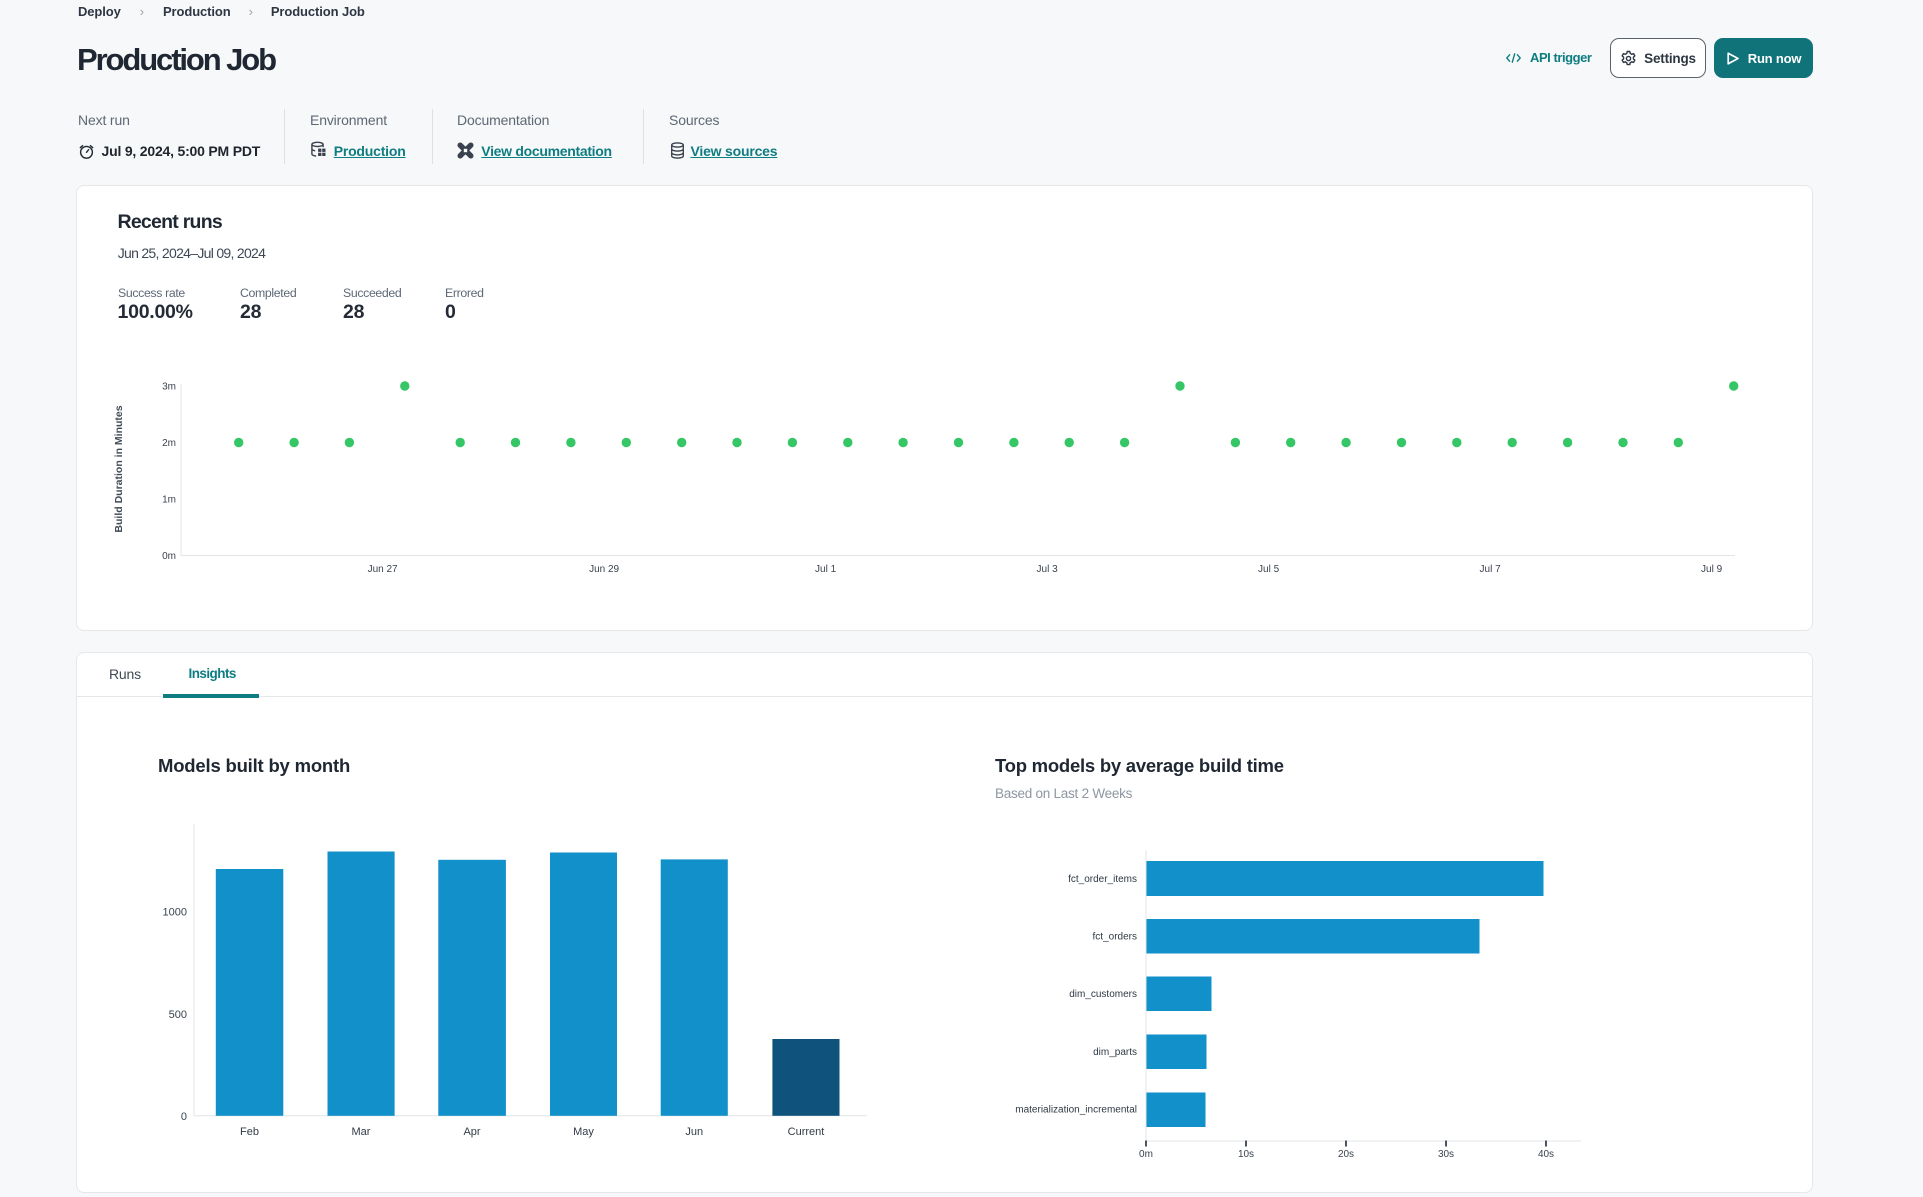  Describe the element at coordinates (583, 1132) in the screenshot. I see `svg-text: May` at that location.